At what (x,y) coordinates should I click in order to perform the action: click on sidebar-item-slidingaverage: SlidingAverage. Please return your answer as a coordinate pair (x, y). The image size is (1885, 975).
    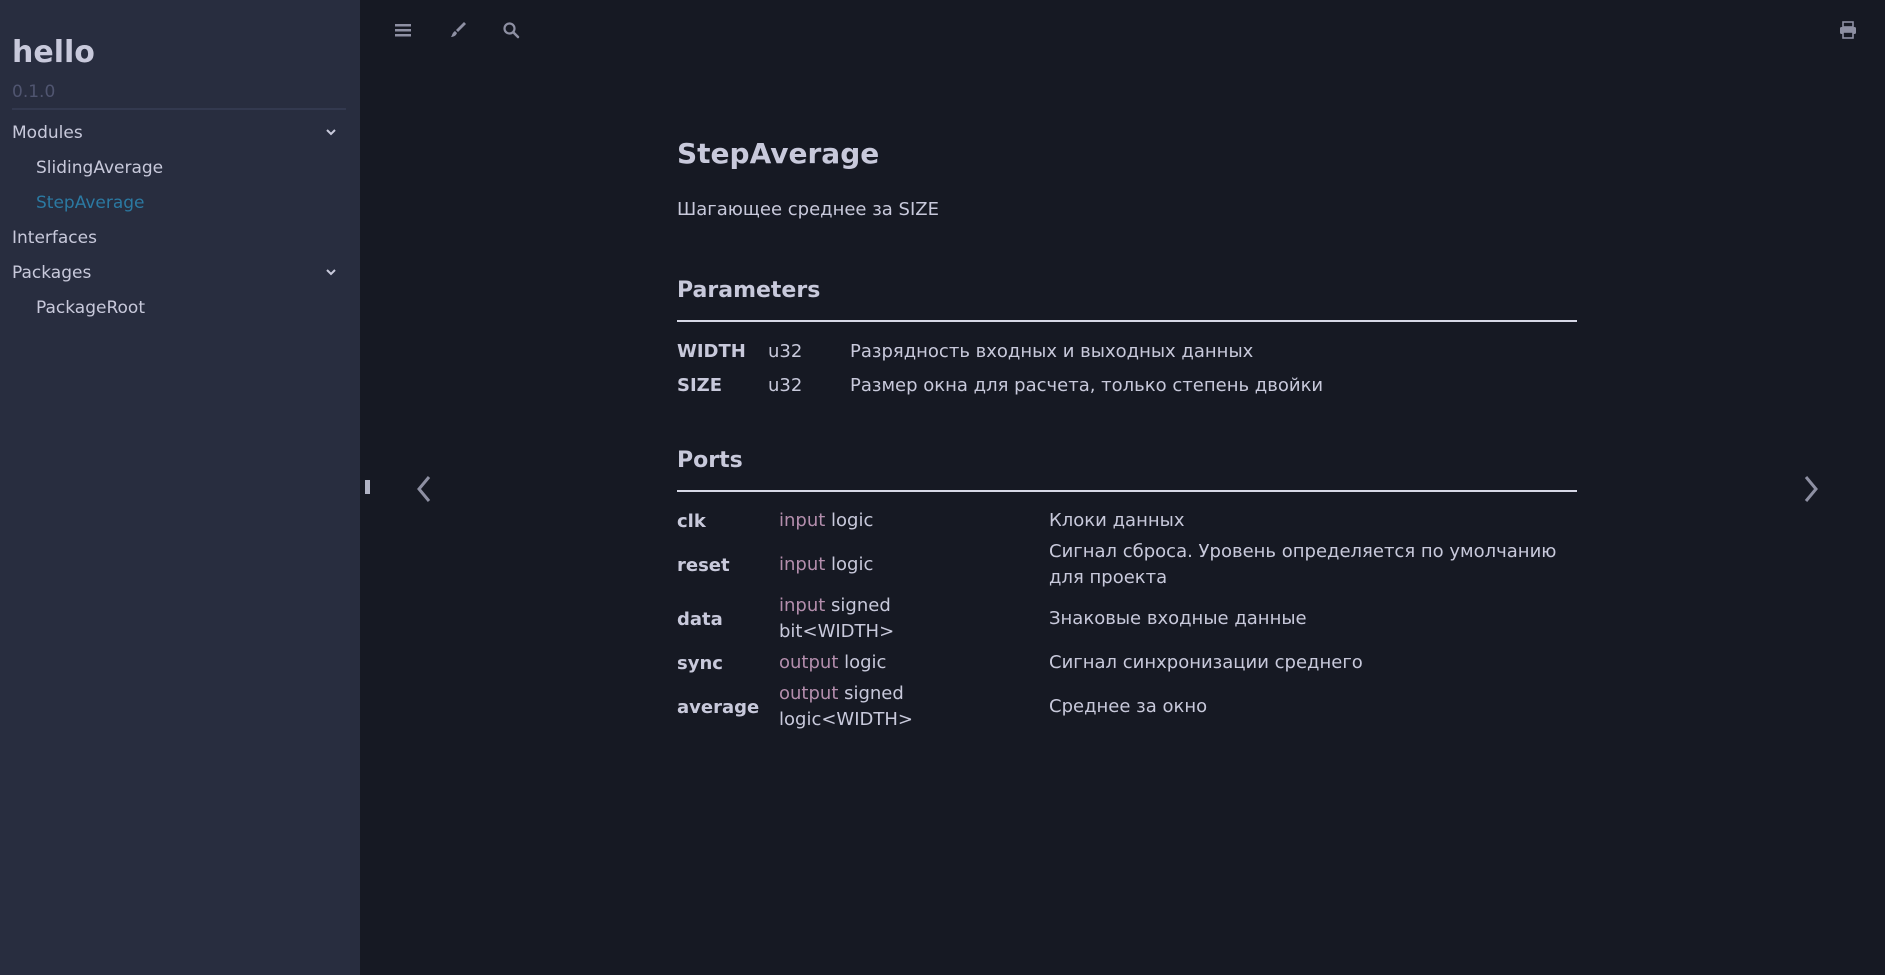
    Looking at the image, I should click on (191, 168).